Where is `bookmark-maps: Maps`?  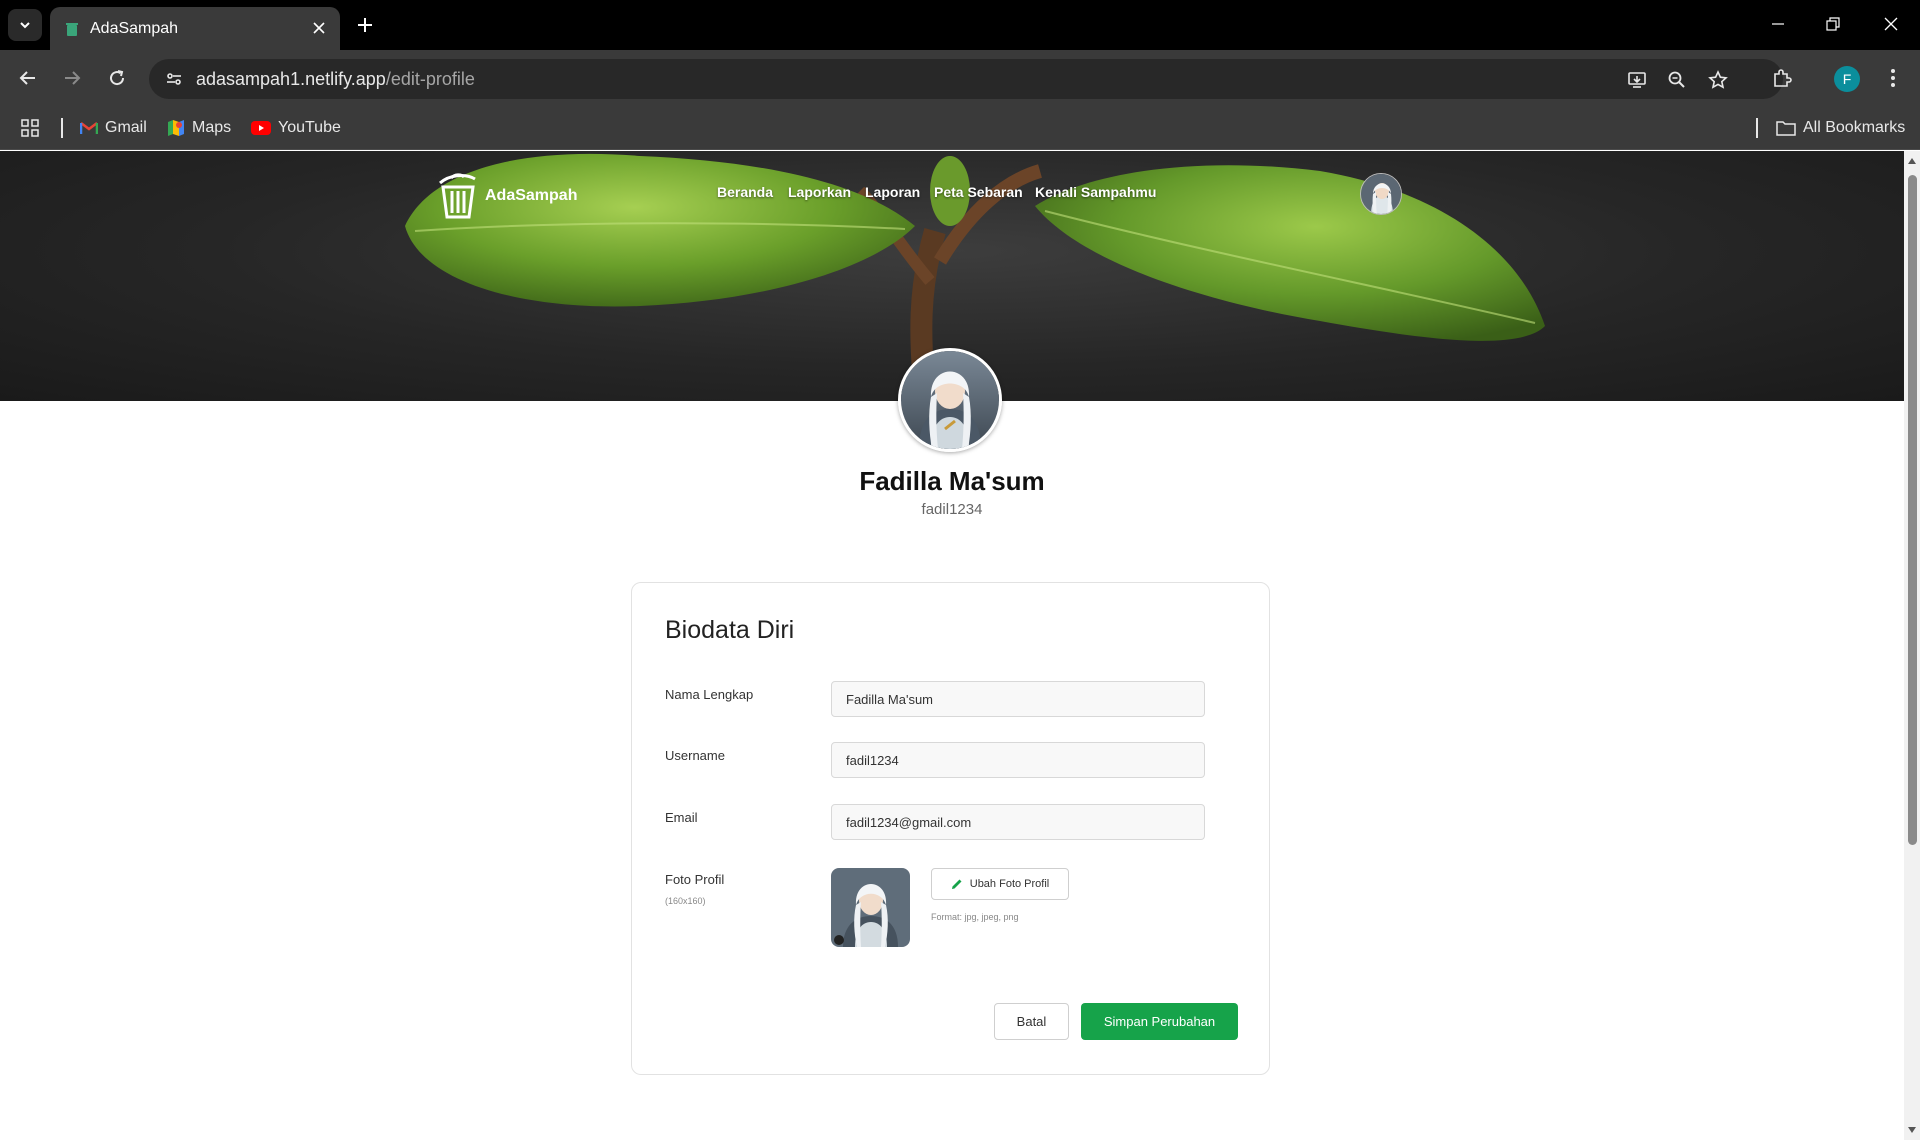 bookmark-maps: Maps is located at coordinates (199, 128).